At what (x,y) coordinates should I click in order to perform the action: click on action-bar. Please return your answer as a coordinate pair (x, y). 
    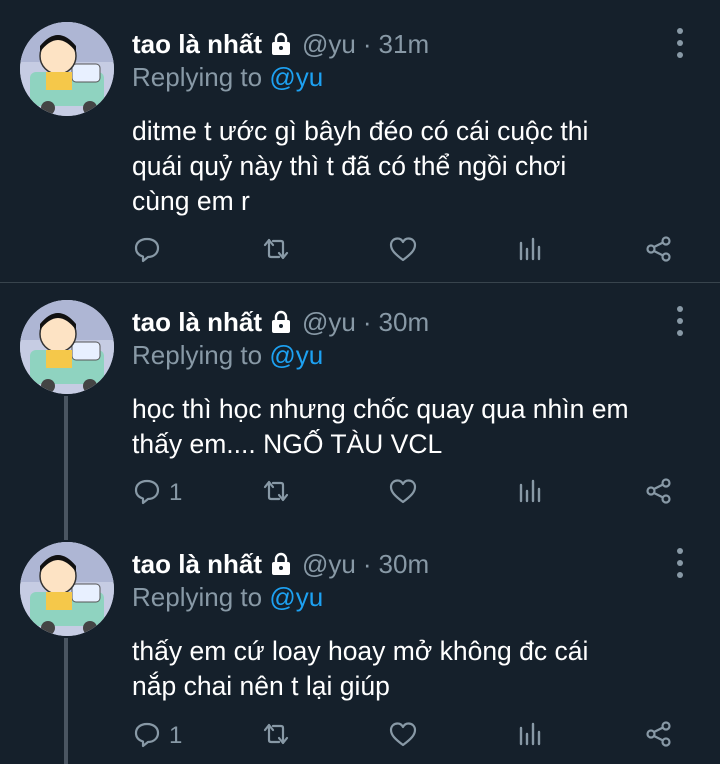
    Looking at the image, I should click on (360, 251).